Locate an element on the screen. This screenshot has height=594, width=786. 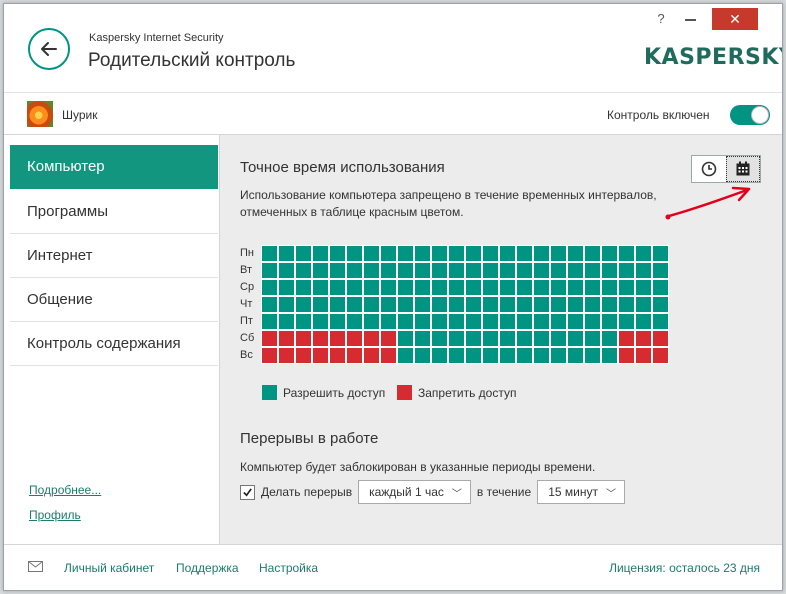
profile-link: Профиль is located at coordinates (55, 515).